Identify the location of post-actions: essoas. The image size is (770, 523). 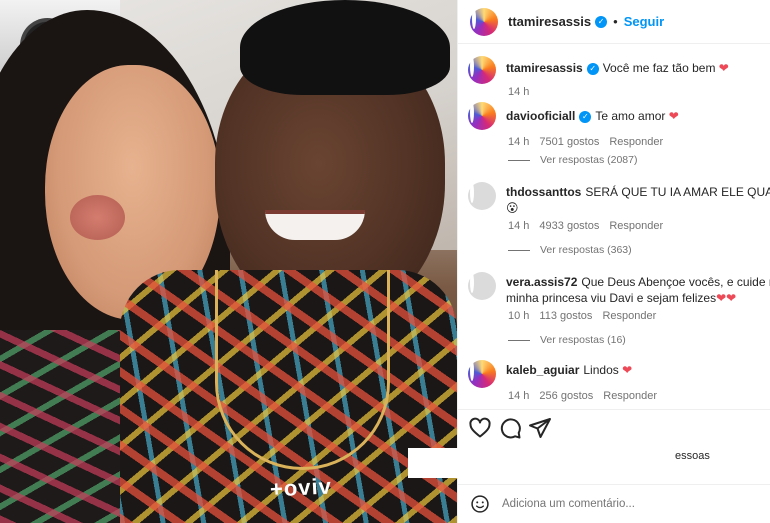
(589, 446).